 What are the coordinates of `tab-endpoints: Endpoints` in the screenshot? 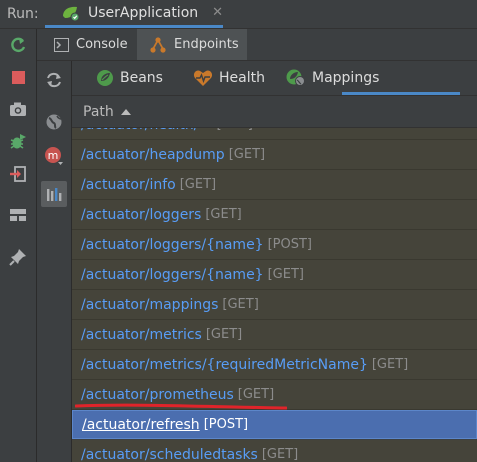 It's located at (192, 44).